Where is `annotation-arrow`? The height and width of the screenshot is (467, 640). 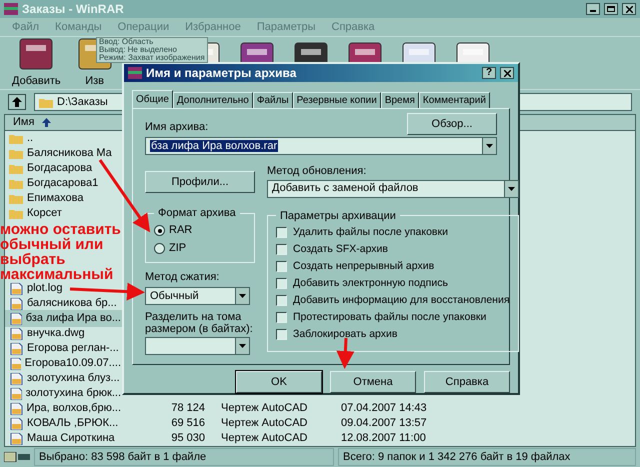 annotation-arrow is located at coordinates (345, 353).